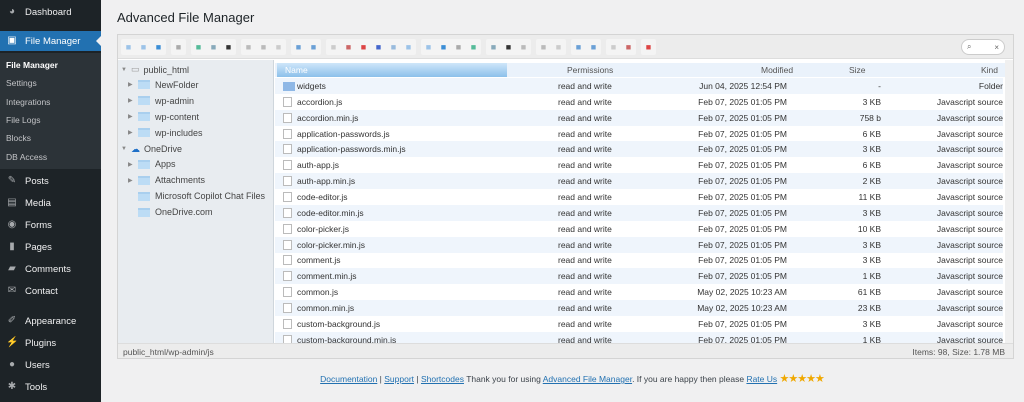 This screenshot has width=1024, height=402. I want to click on sidebar-item-appearance: ✐ Appearance, so click(50, 321).